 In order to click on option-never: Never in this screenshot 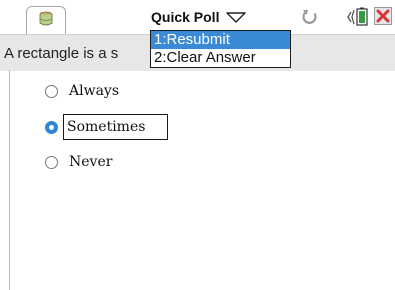, I will do `click(78, 162)`.